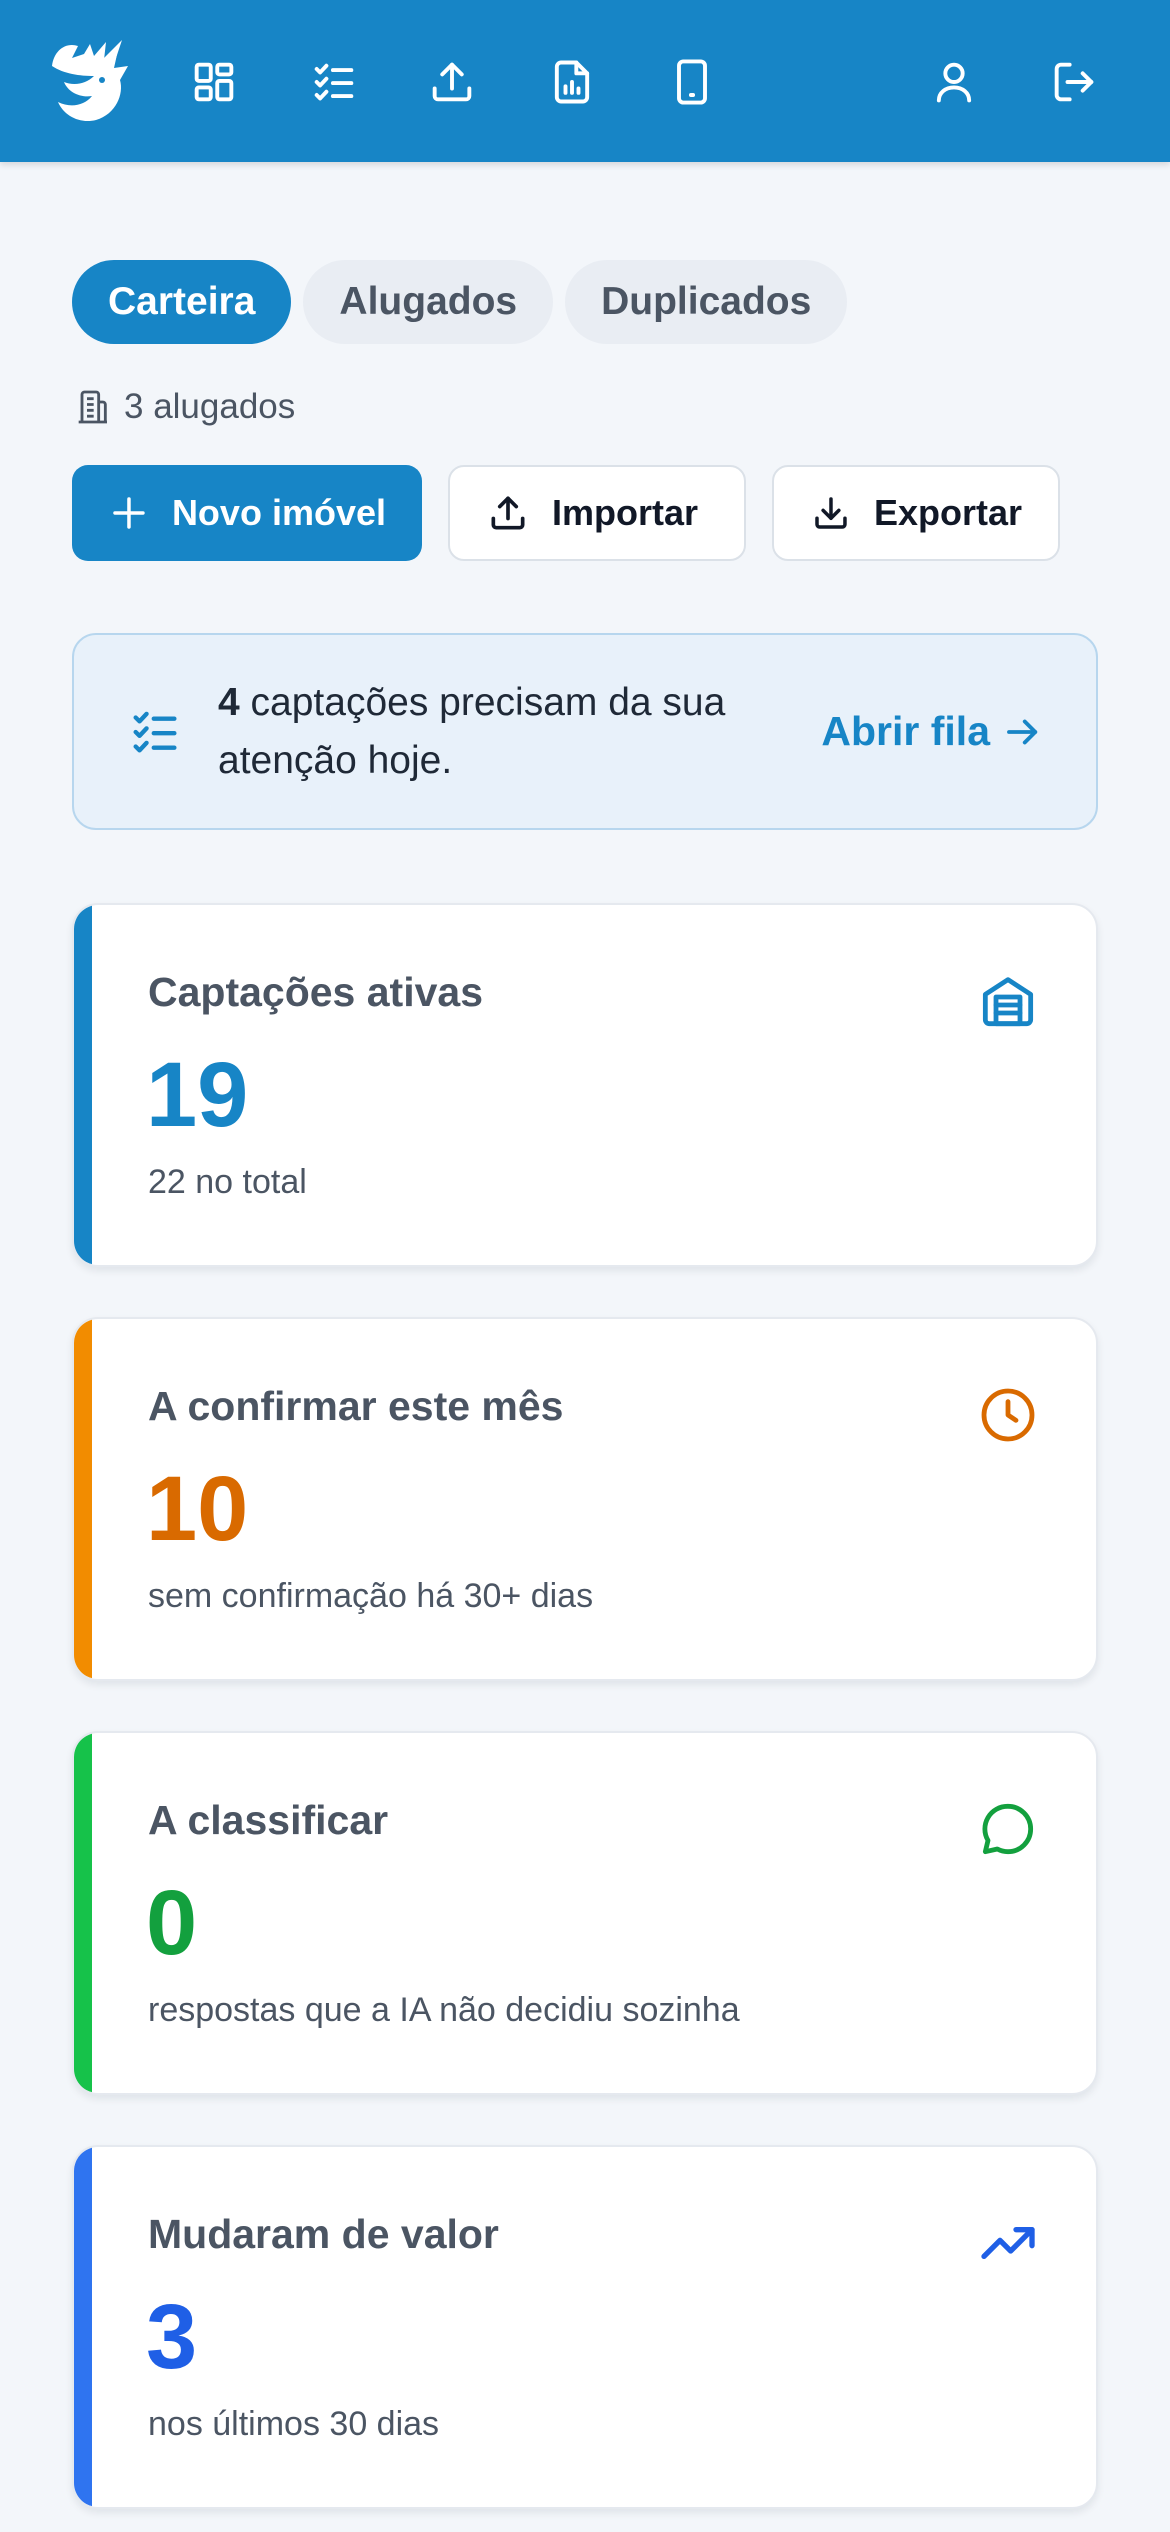  I want to click on download-icon, so click(831, 513).